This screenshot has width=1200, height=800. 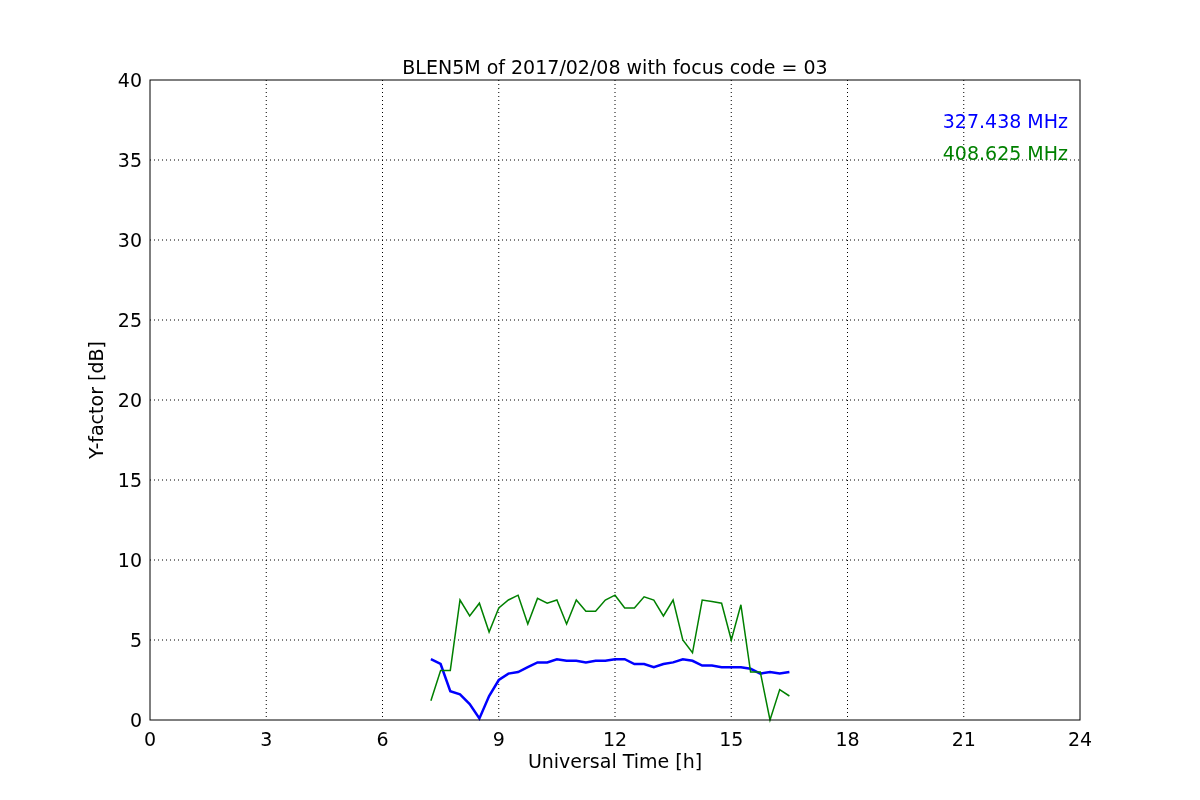 I want to click on x-tick-label: 0, so click(x=150, y=739).